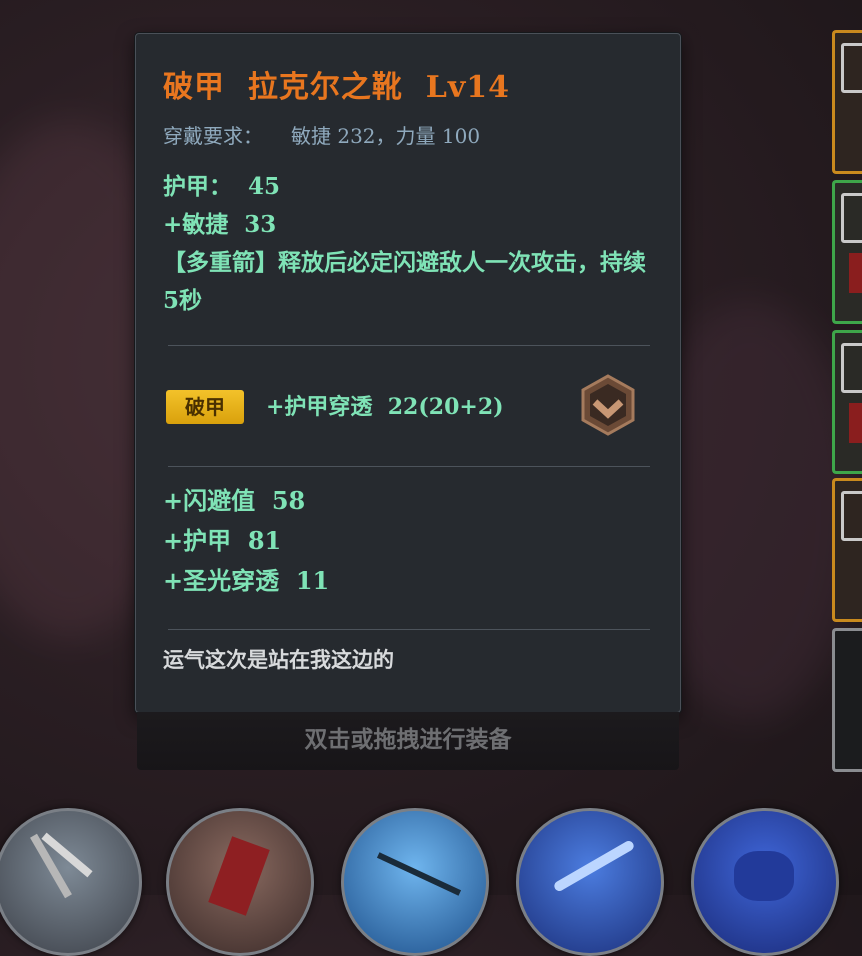  I want to click on arrow-skill-icon, so click(415, 882).